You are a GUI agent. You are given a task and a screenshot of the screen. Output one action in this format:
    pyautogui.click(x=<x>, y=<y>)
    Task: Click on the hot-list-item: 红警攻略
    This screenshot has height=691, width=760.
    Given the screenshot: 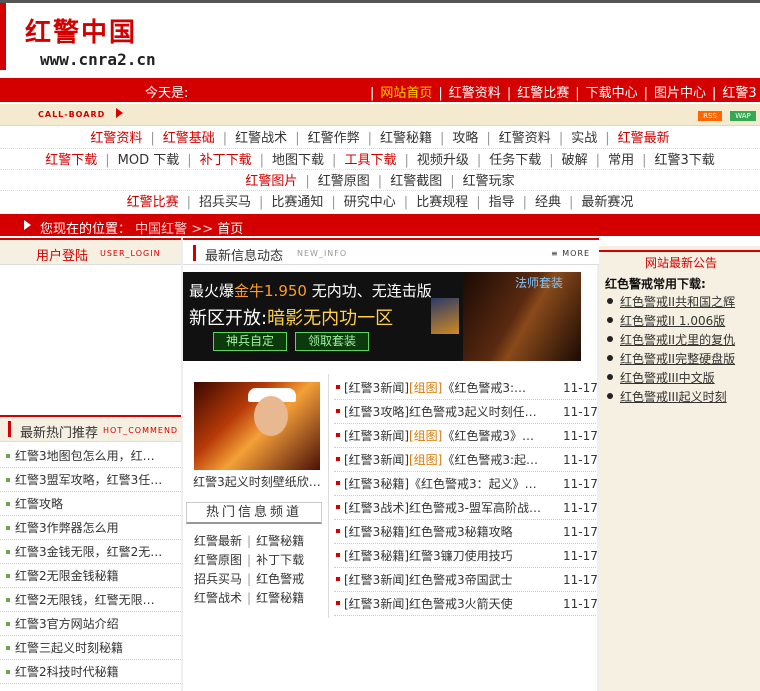 What is the action you would take?
    pyautogui.click(x=90, y=504)
    